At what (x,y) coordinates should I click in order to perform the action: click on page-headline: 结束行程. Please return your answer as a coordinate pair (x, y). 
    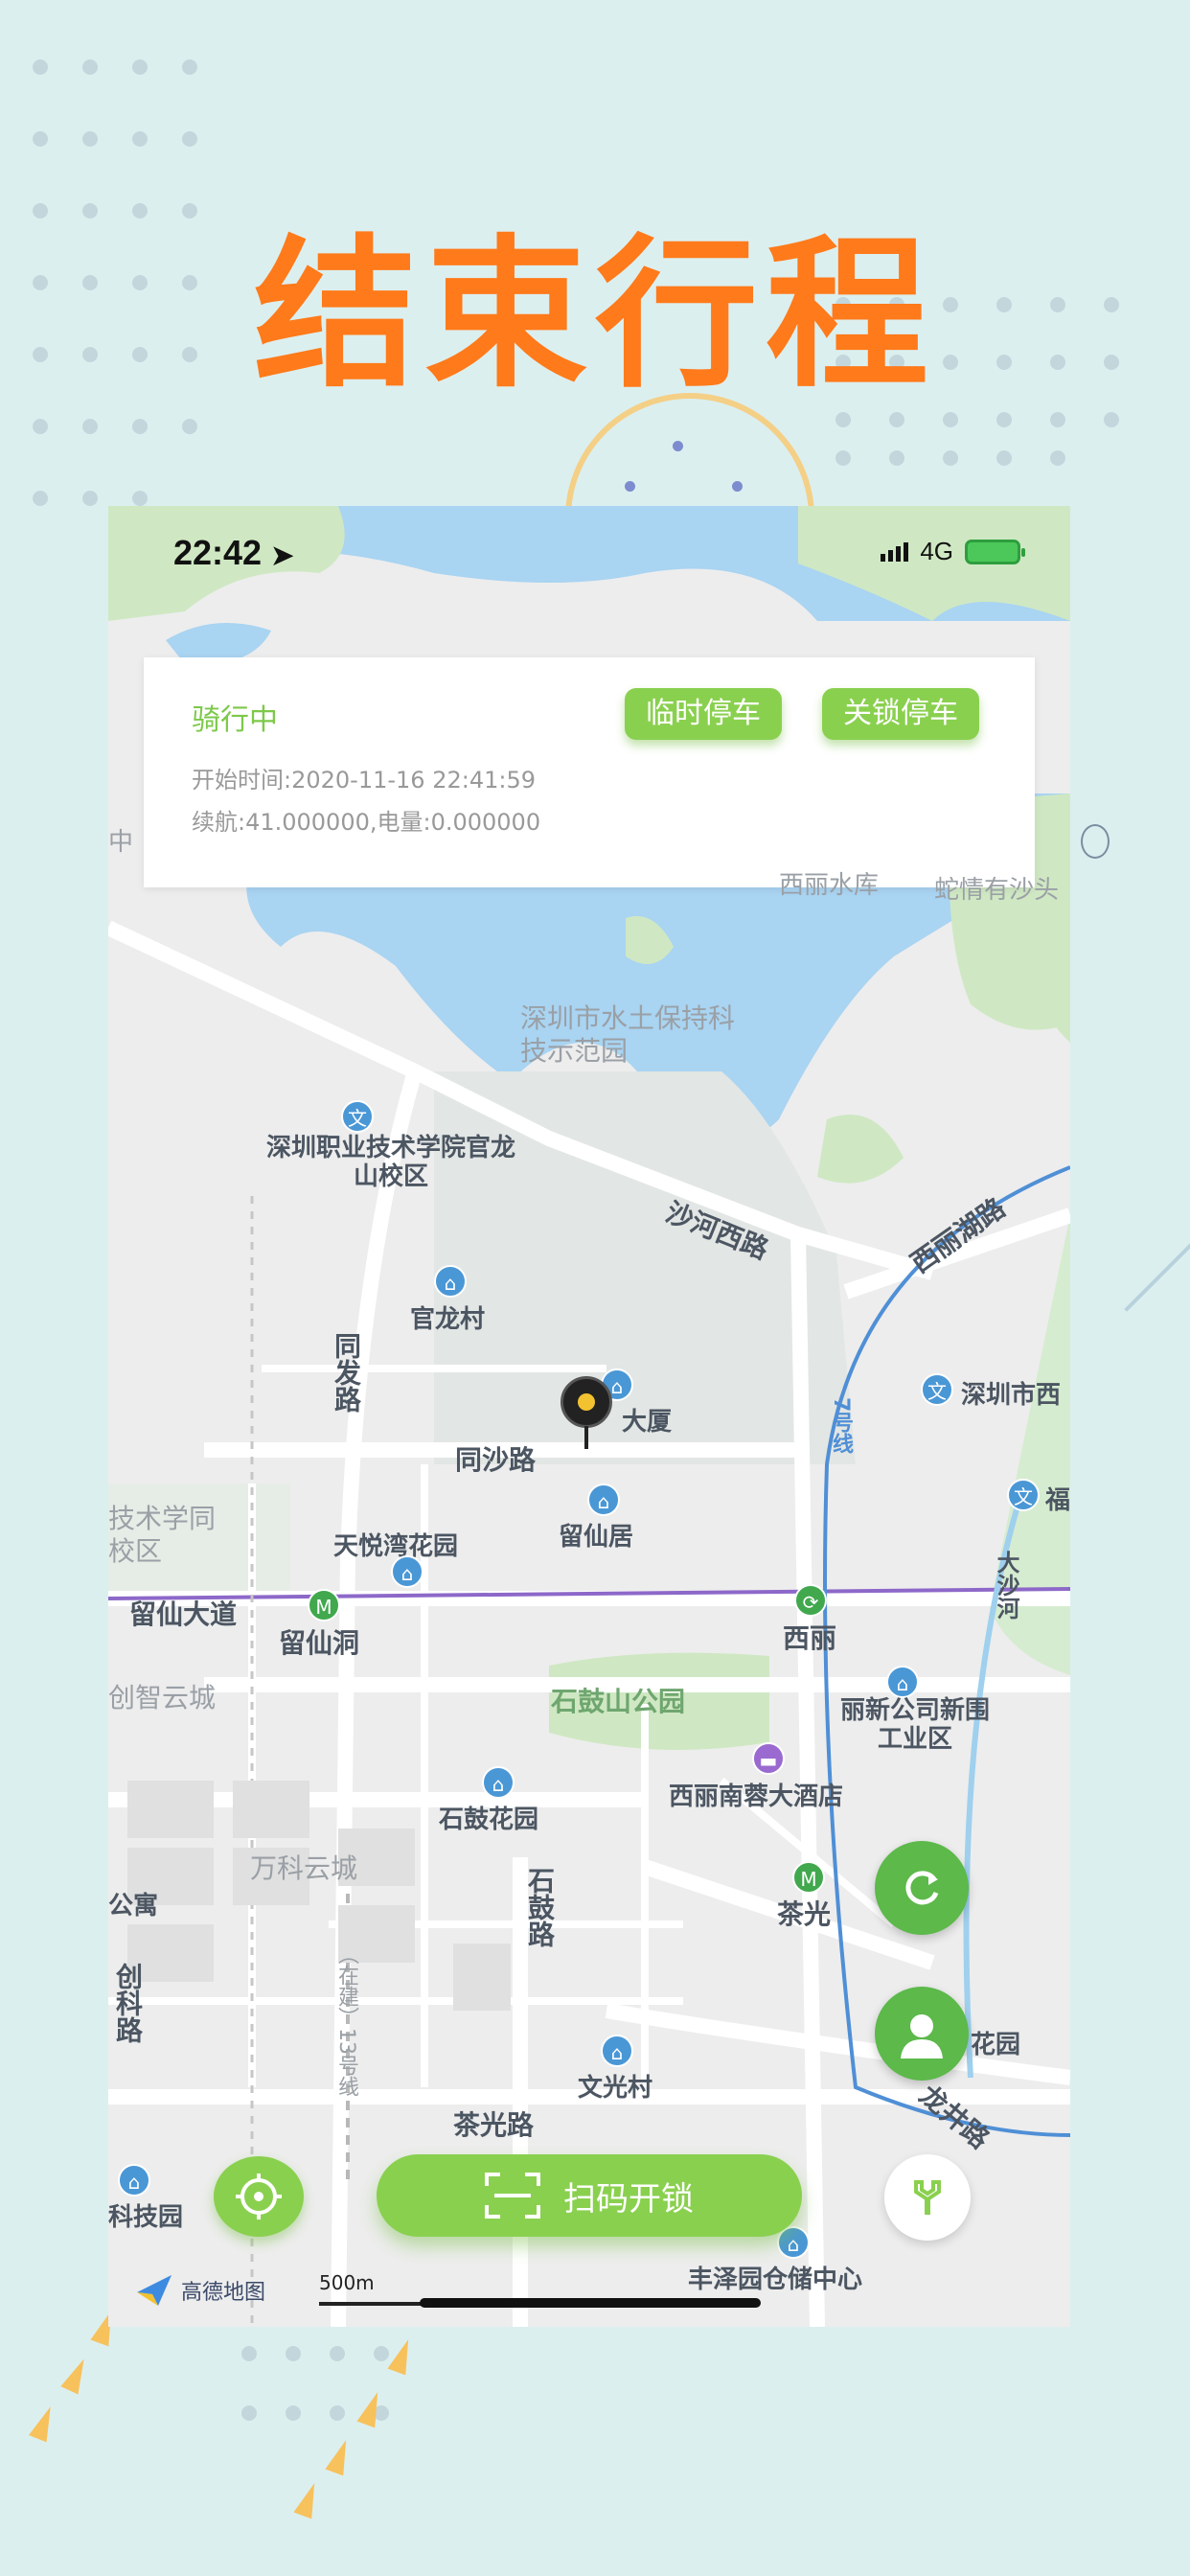
    Looking at the image, I should click on (594, 315).